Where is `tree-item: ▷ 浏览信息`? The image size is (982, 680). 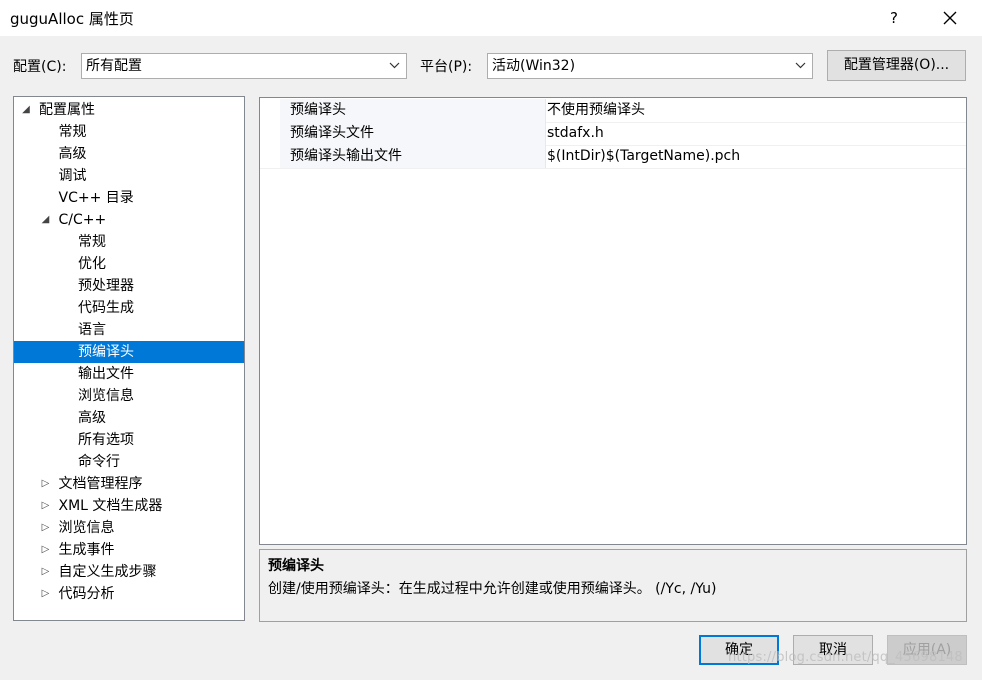 tree-item: ▷ 浏览信息 is located at coordinates (129, 528).